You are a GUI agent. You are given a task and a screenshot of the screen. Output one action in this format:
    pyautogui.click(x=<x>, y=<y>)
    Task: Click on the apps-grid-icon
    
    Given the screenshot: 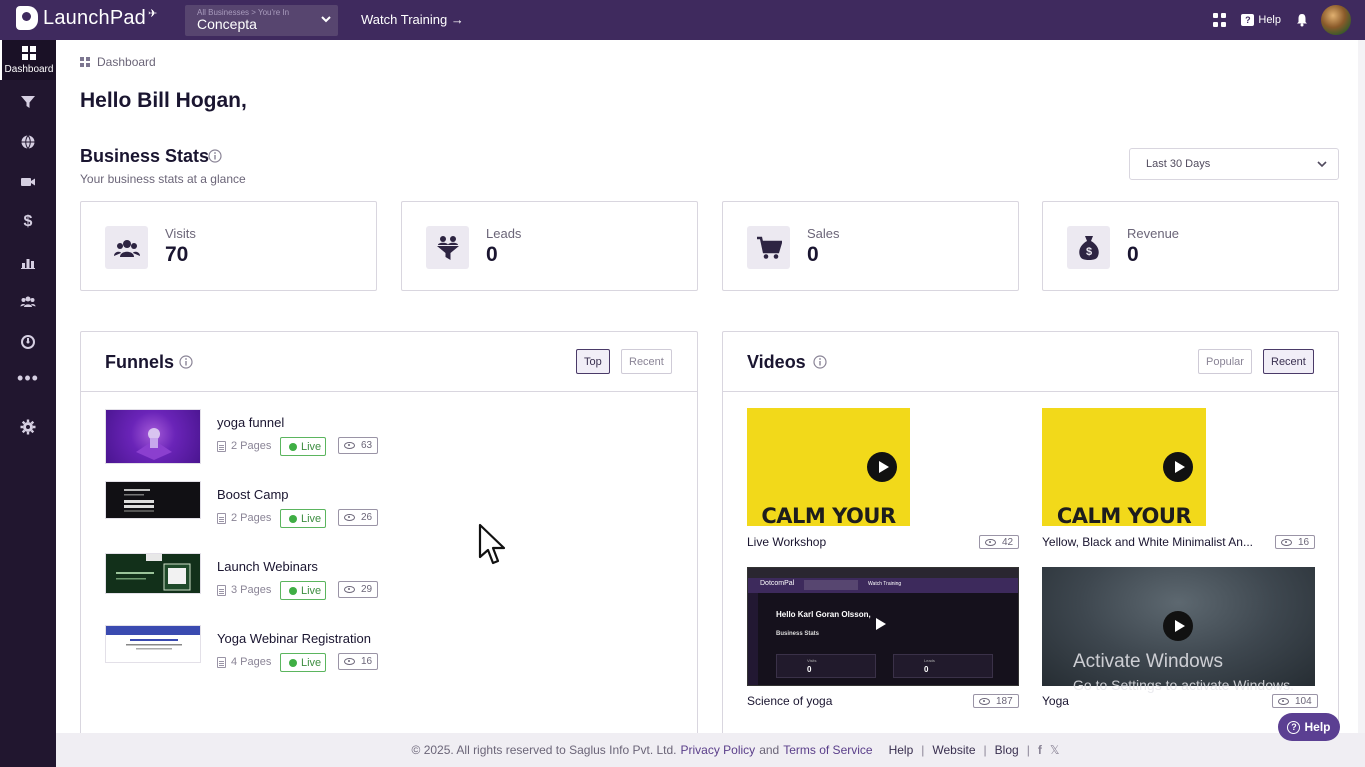 What is the action you would take?
    pyautogui.click(x=1220, y=20)
    